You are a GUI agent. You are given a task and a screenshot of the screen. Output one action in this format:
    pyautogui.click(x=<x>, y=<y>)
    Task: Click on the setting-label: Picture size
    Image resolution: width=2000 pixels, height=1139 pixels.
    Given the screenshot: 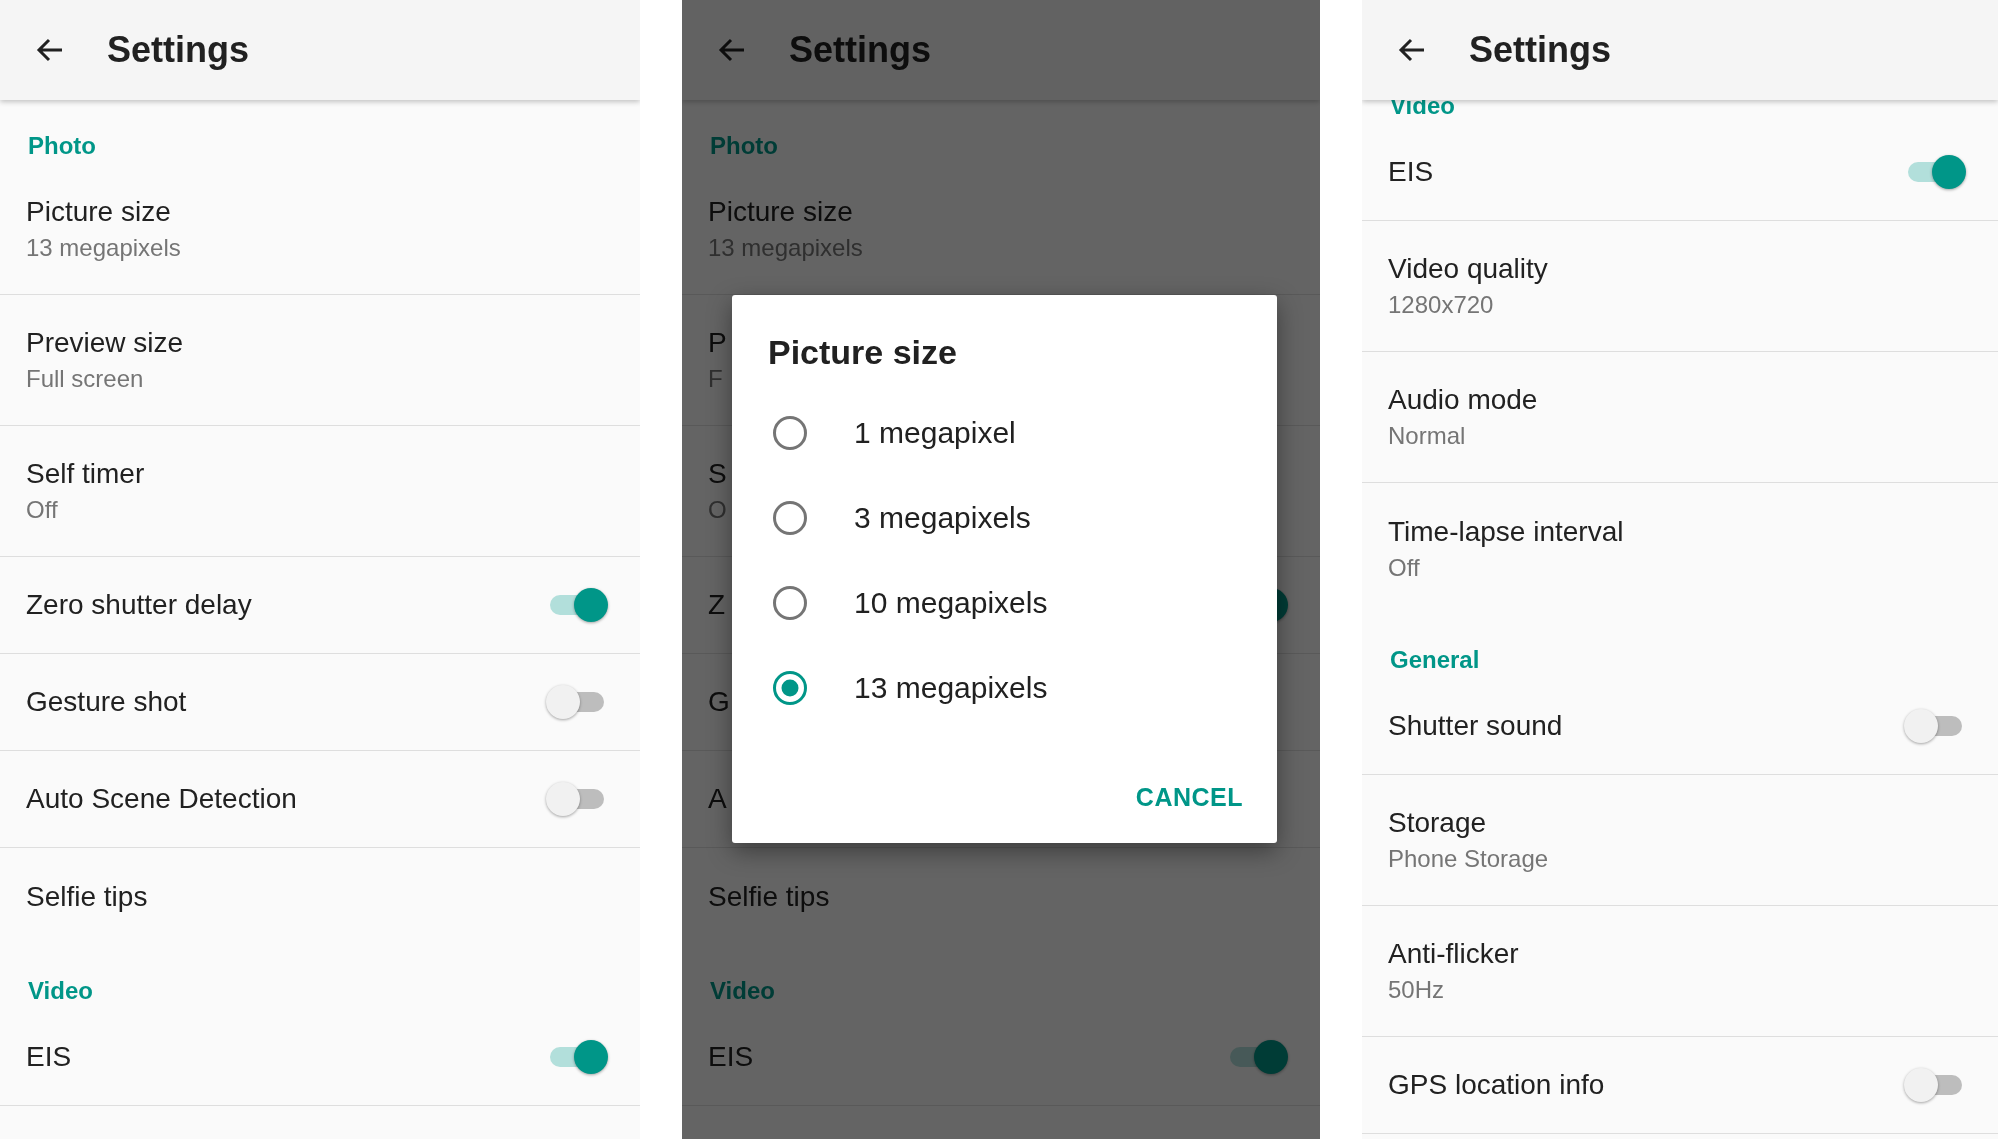 What is the action you would take?
    pyautogui.click(x=98, y=212)
    